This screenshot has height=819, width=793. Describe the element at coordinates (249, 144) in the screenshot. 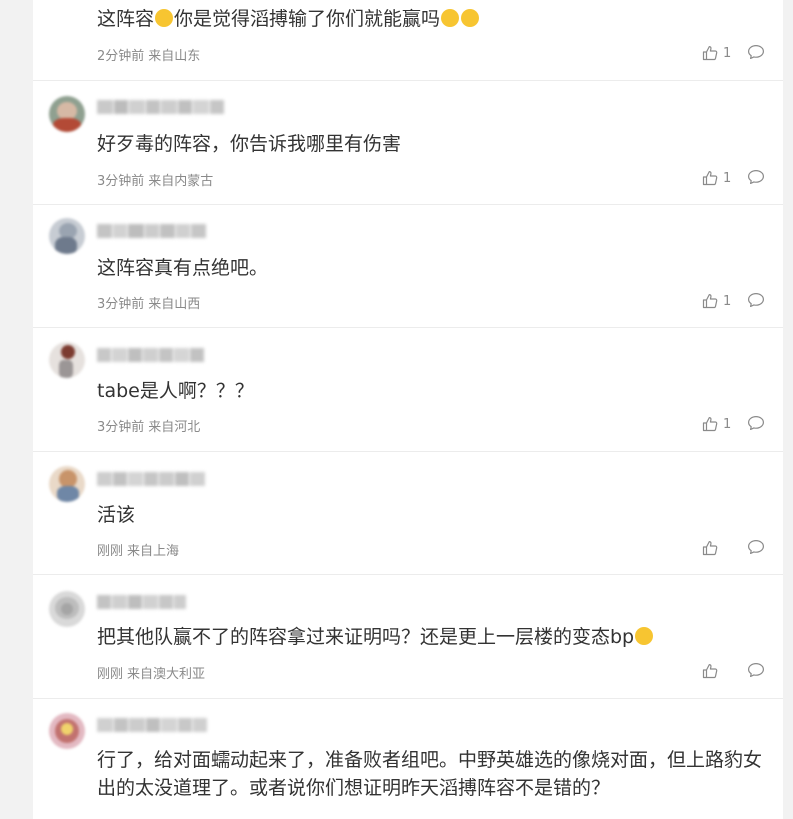

I see `comment-text: 好歹毒的阵容，你告诉我哪里有伤害` at that location.